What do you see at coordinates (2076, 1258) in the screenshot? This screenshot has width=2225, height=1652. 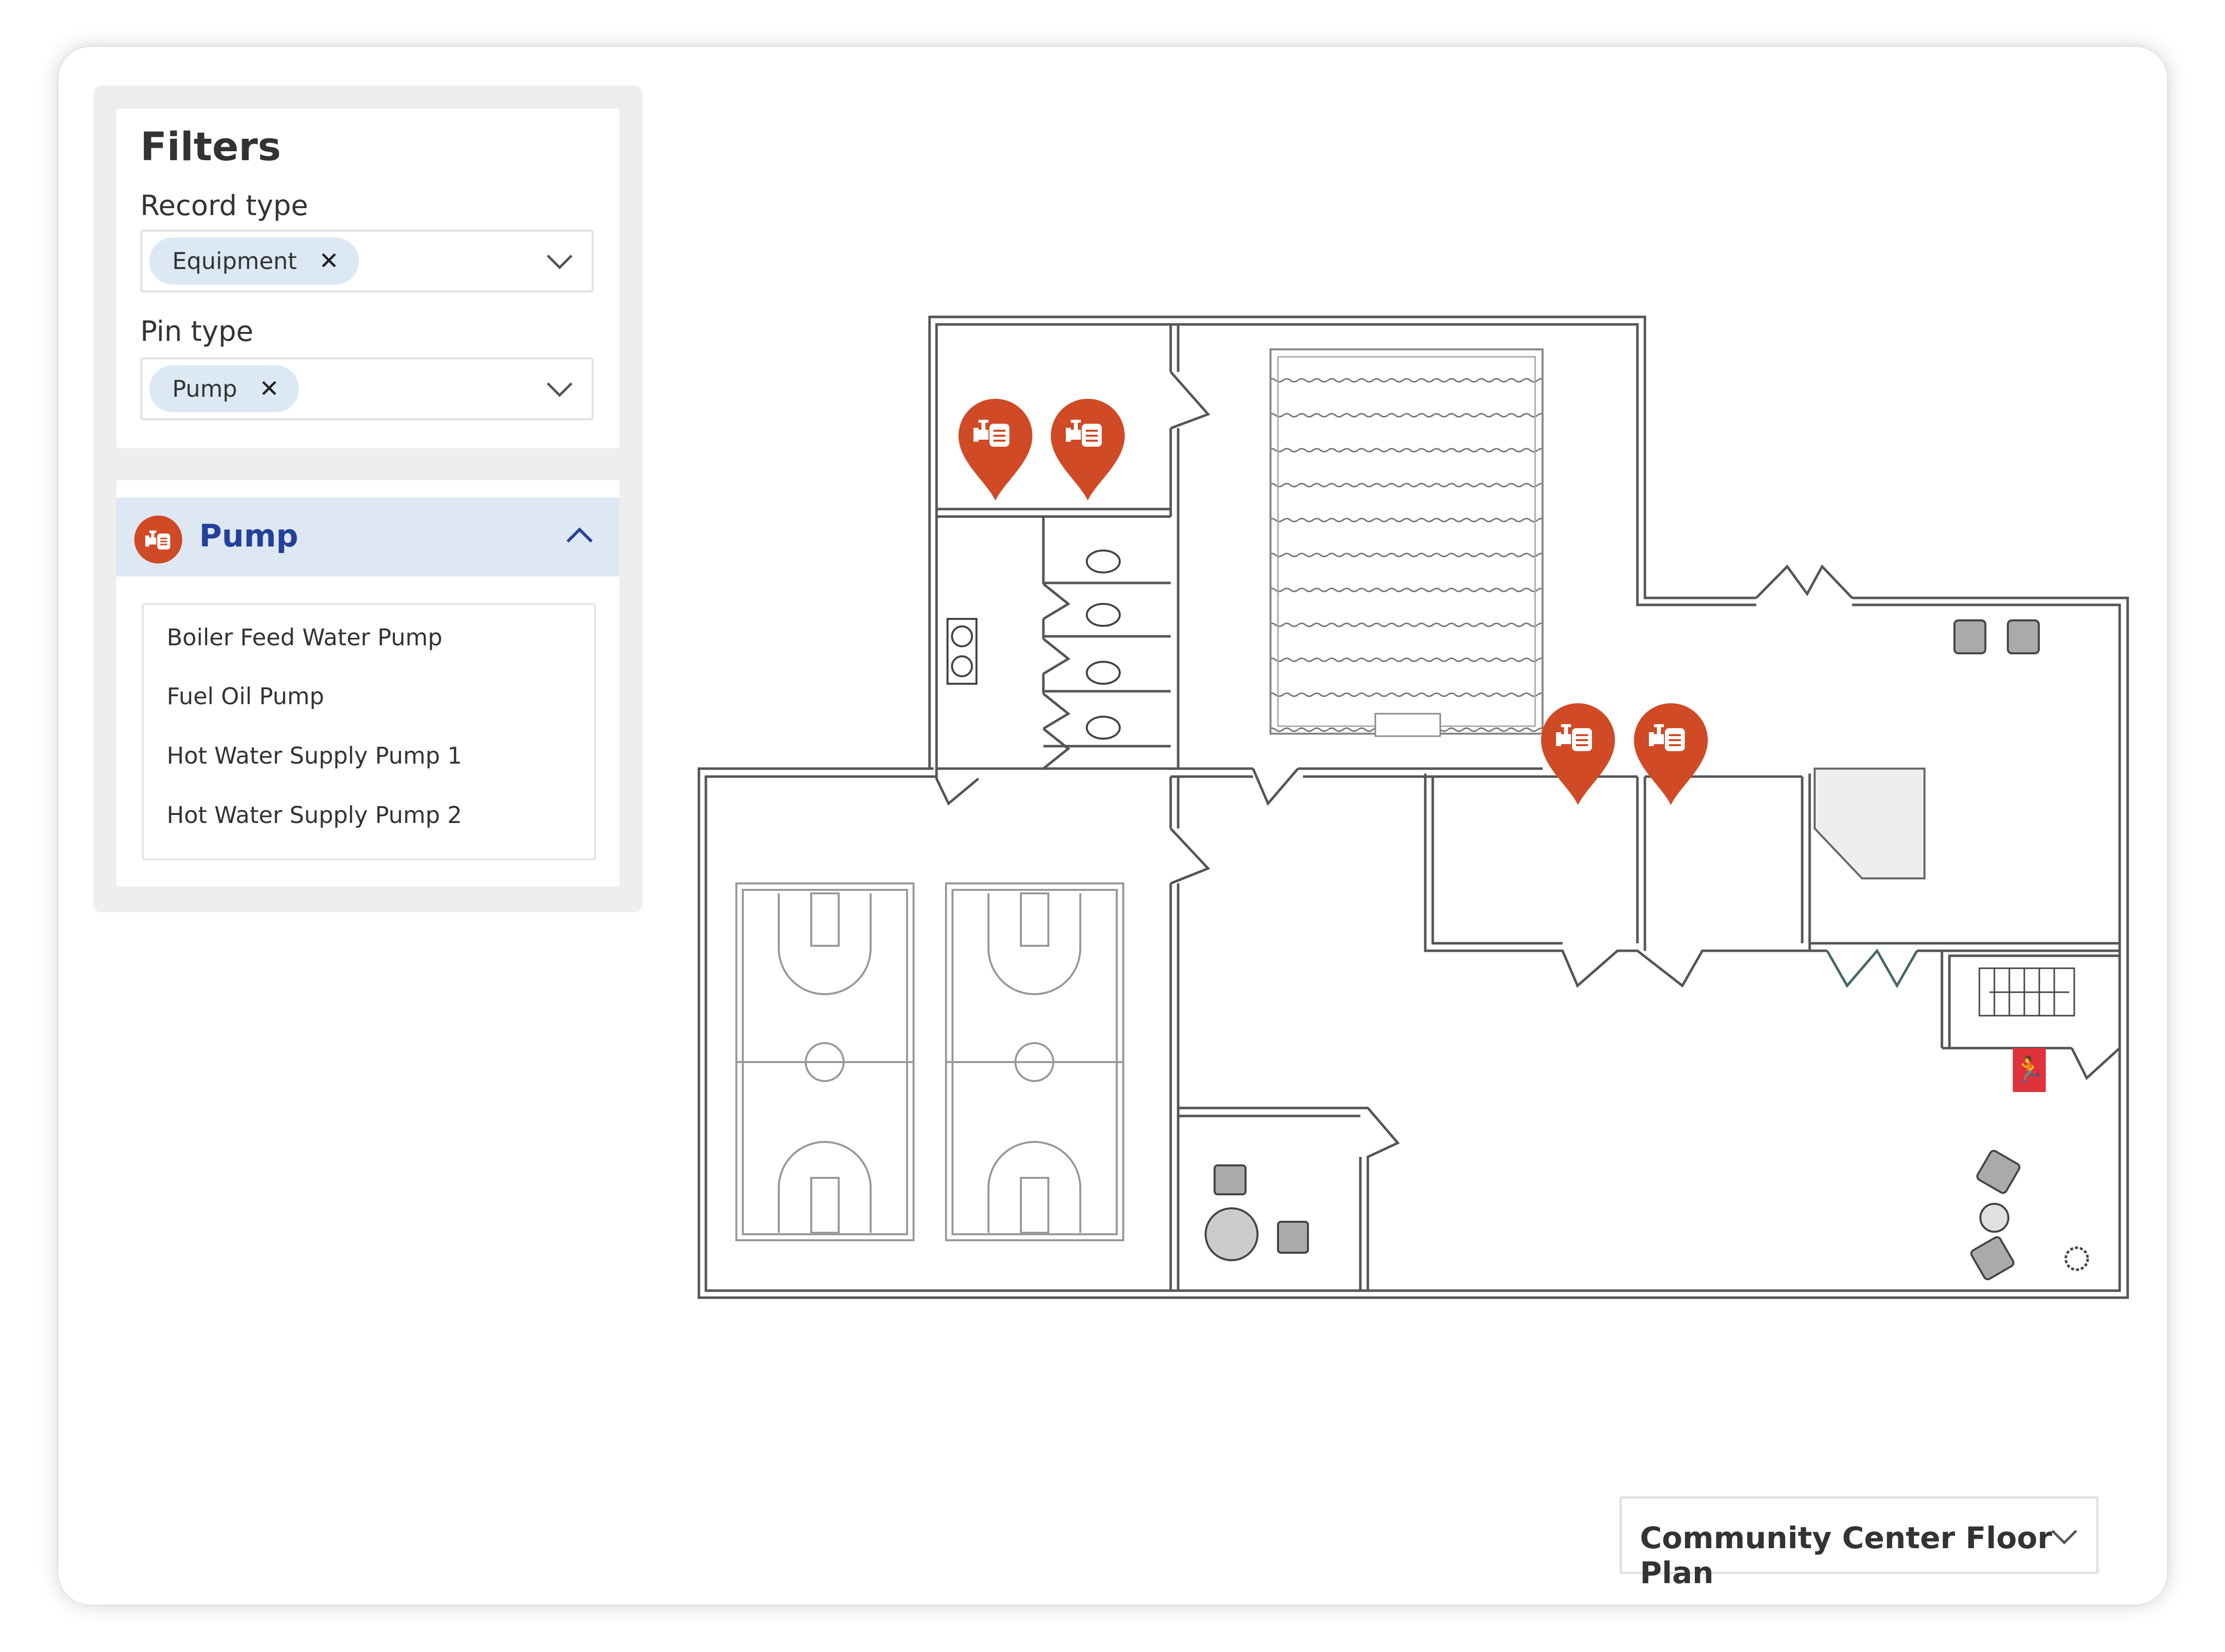 I see `plant-icon` at bounding box center [2076, 1258].